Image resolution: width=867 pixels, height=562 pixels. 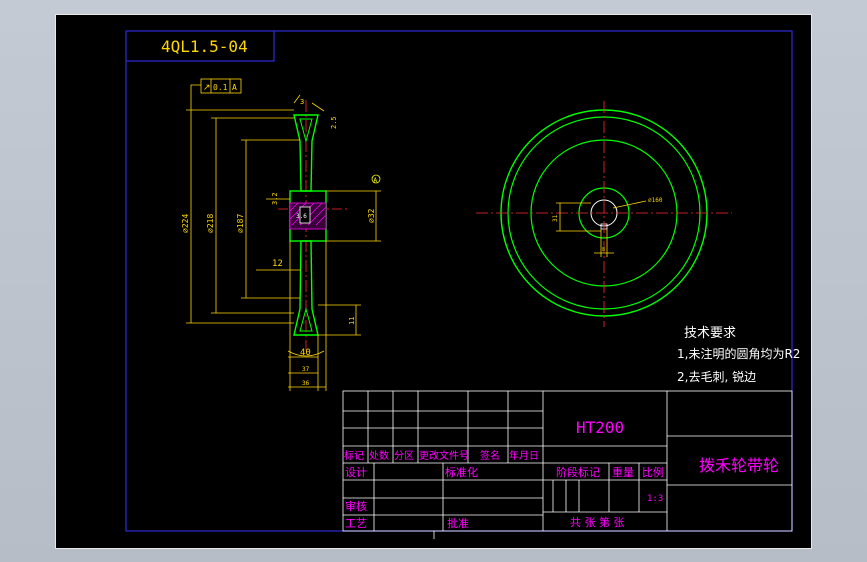 What do you see at coordinates (283, 237) in the screenshot?
I see `section-dimensions` at bounding box center [283, 237].